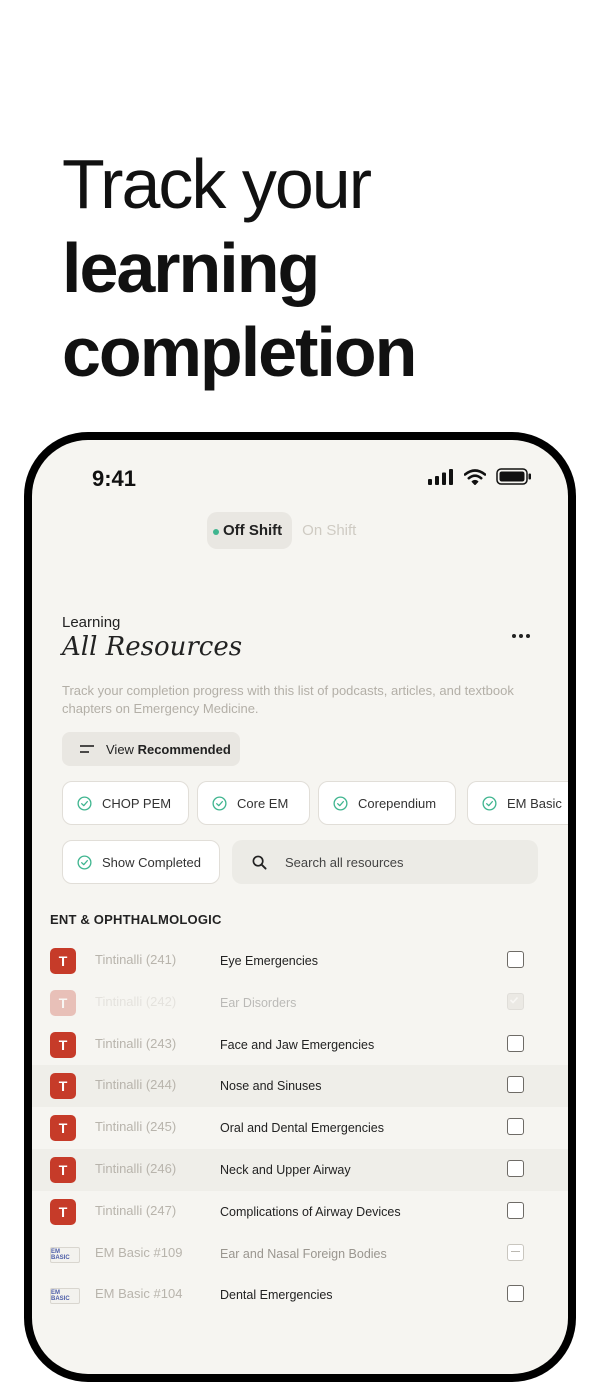 This screenshot has height=1382, width=600. What do you see at coordinates (534, 803) in the screenshot?
I see `filter-chip-label: EM Basic` at bounding box center [534, 803].